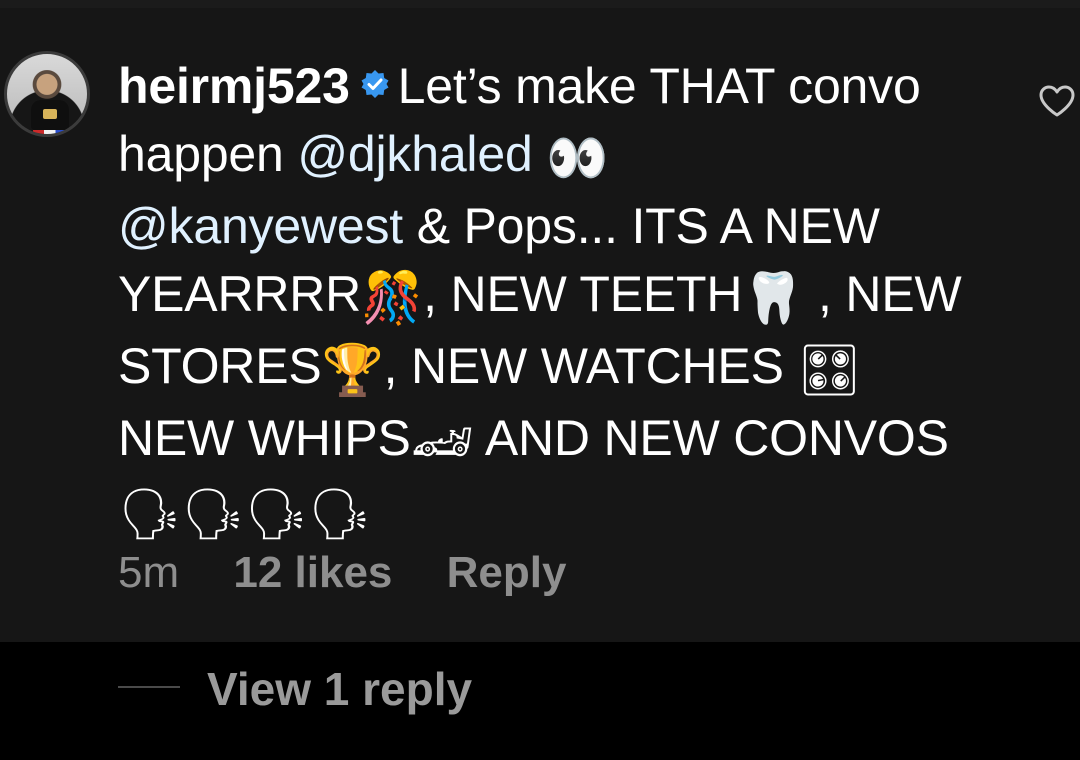  I want to click on confetti-emoji: 🎊, so click(392, 298).